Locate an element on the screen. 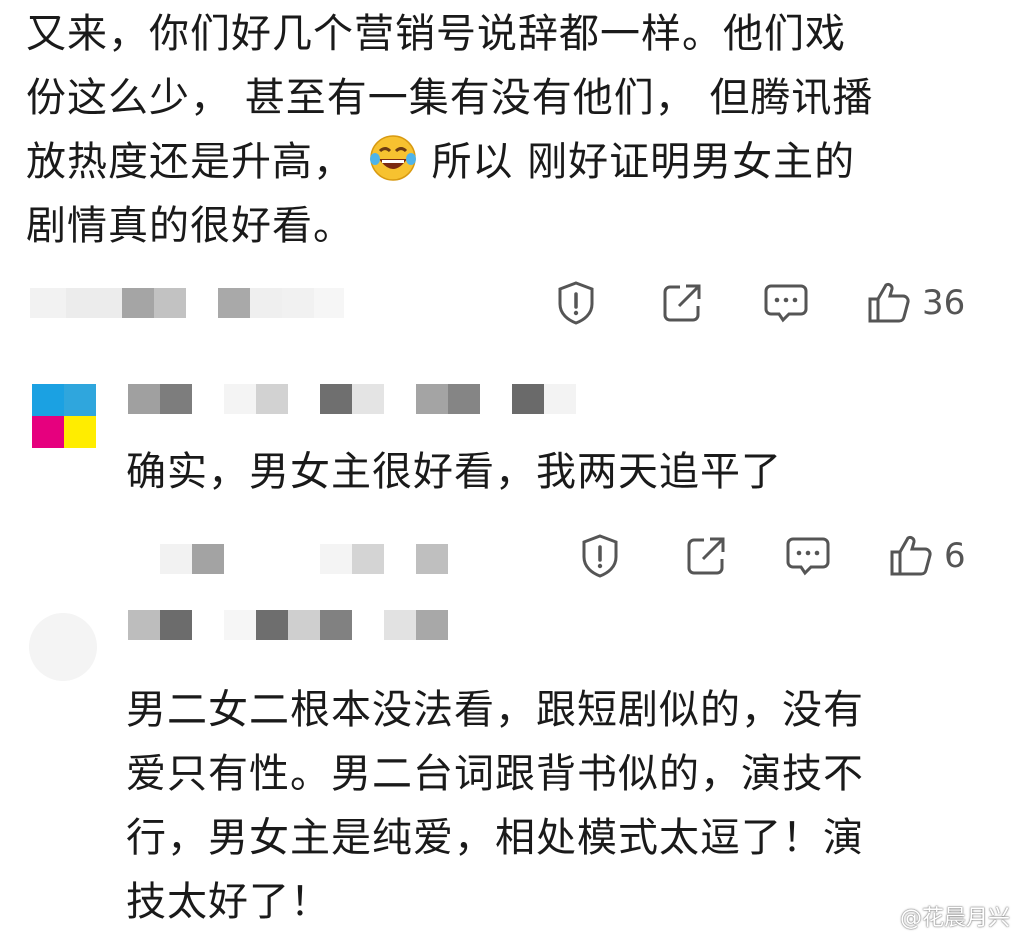 This screenshot has height=938, width=1024. comment-2-meta-redacted is located at coordinates (304, 559).